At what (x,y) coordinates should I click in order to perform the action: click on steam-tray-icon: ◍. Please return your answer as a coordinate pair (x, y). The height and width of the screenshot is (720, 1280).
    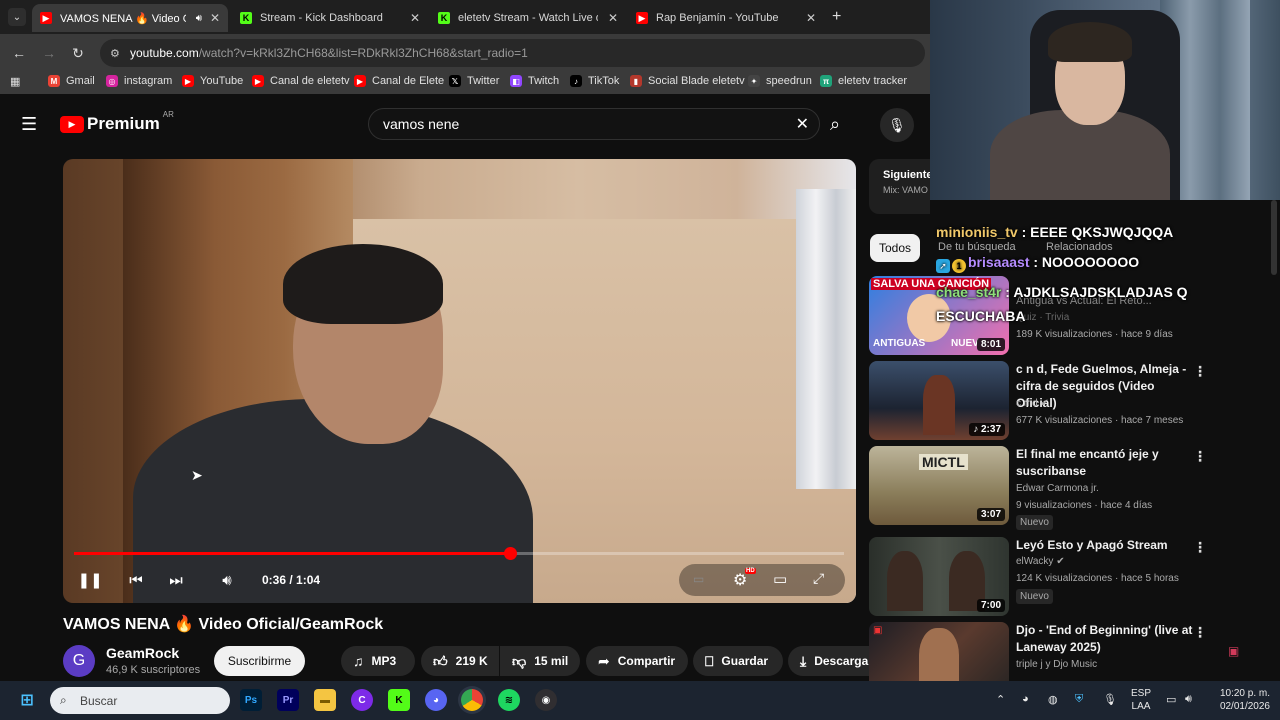
    Looking at the image, I should click on (1053, 699).